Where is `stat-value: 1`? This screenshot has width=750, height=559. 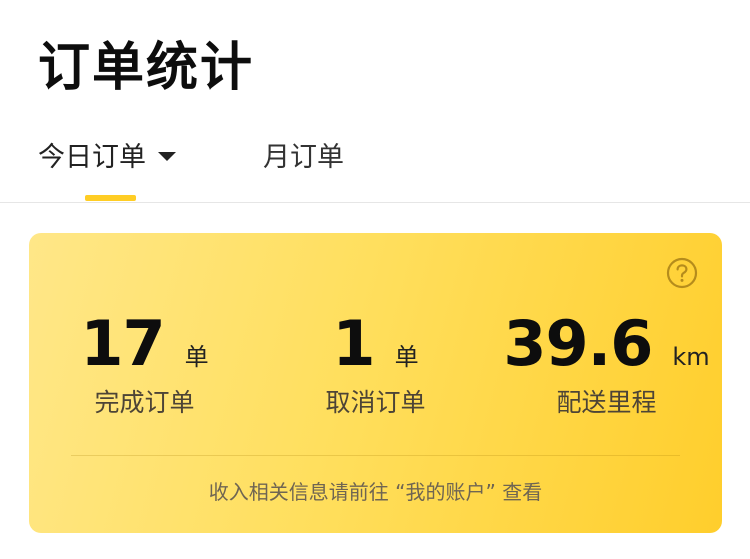 stat-value: 1 is located at coordinates (353, 343).